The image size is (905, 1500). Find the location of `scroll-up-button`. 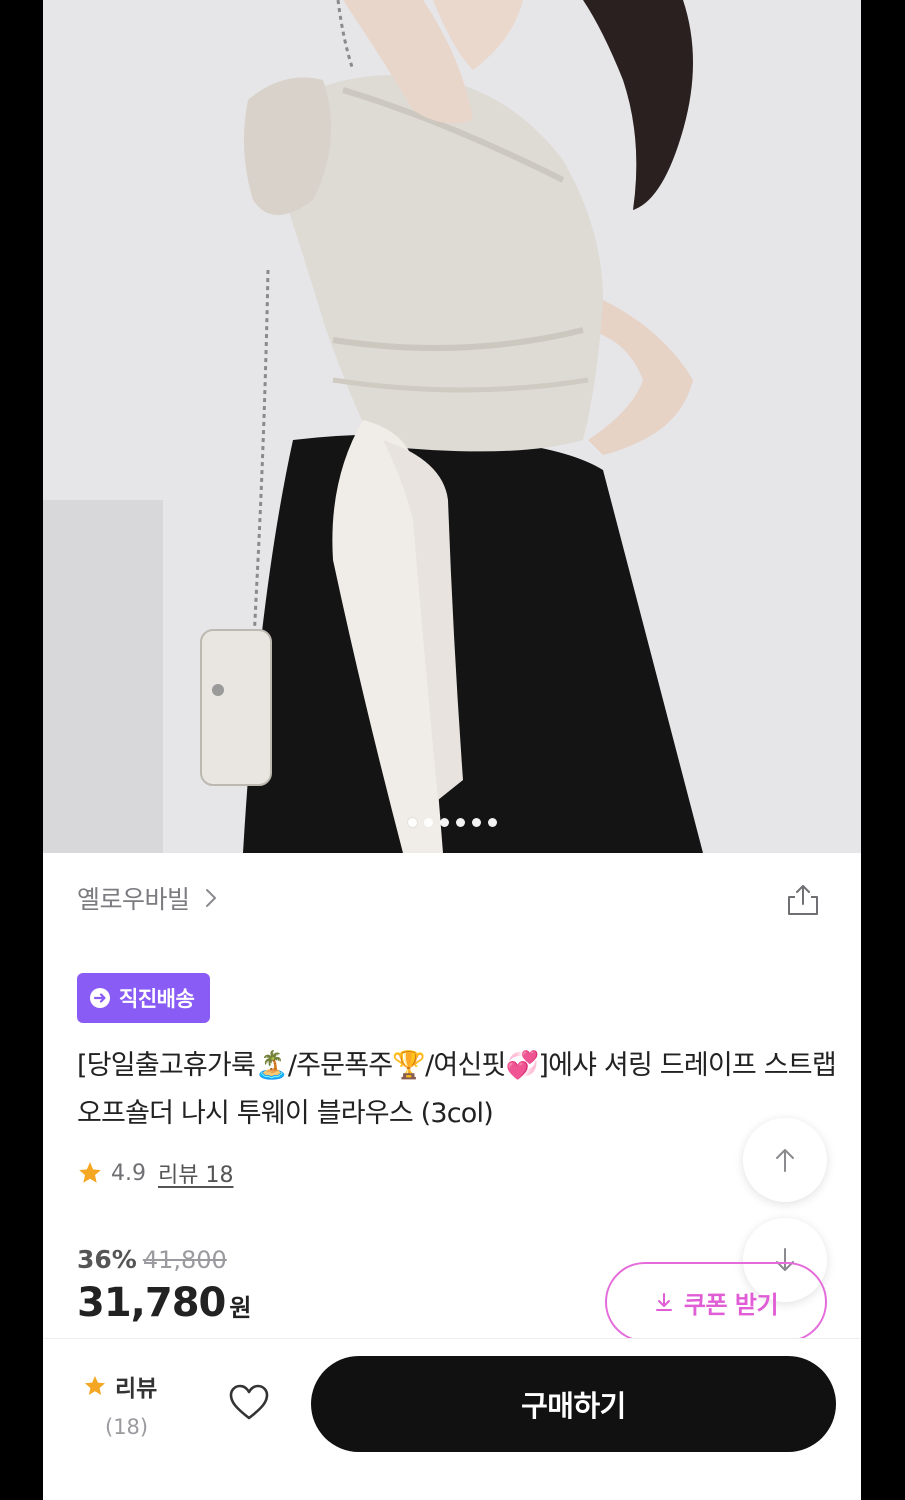

scroll-up-button is located at coordinates (785, 1160).